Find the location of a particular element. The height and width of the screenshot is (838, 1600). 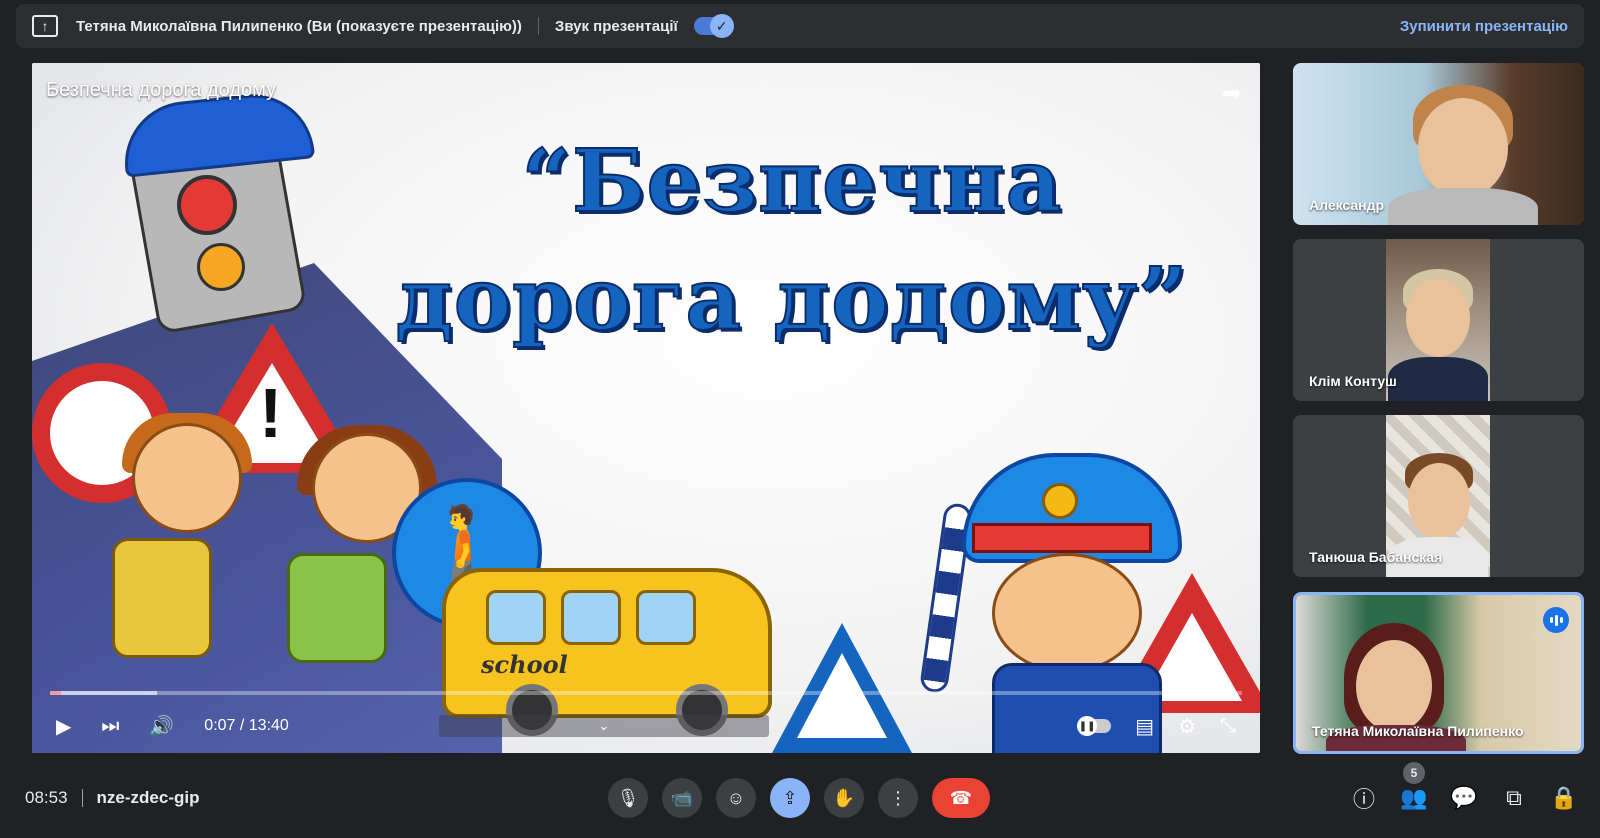

participant-name: Клім Контуш is located at coordinates (1353, 381).